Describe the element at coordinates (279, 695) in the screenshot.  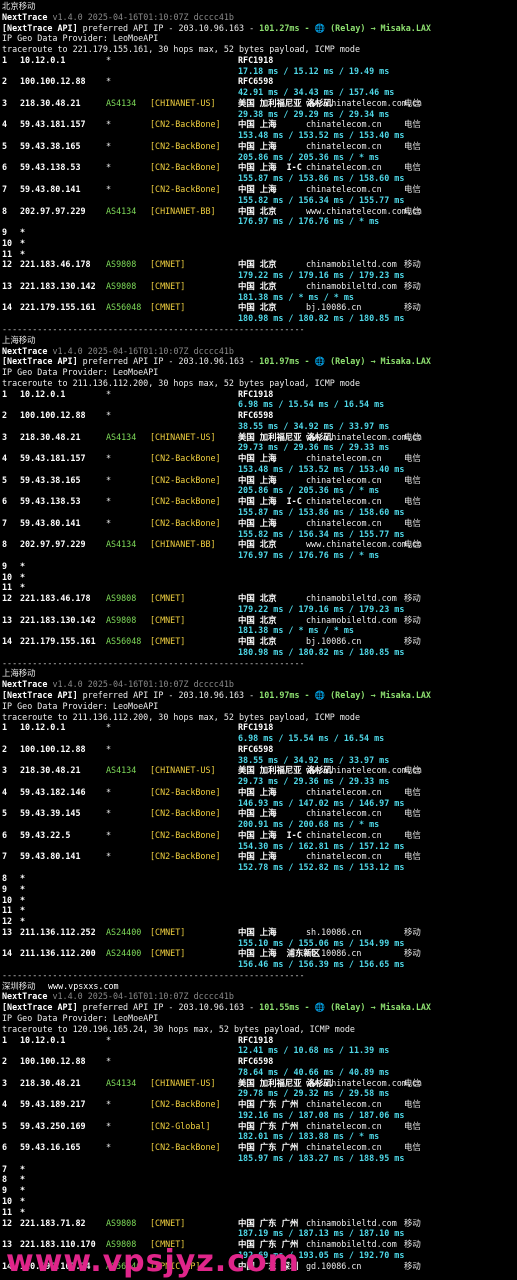
I see `api-latency: 101.97ms` at that location.